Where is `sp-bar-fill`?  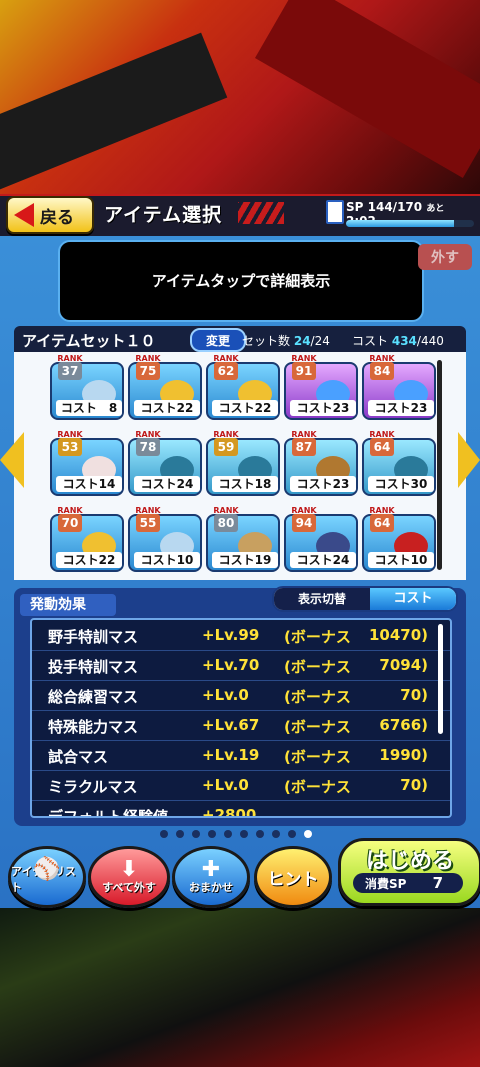 sp-bar-fill is located at coordinates (400, 223).